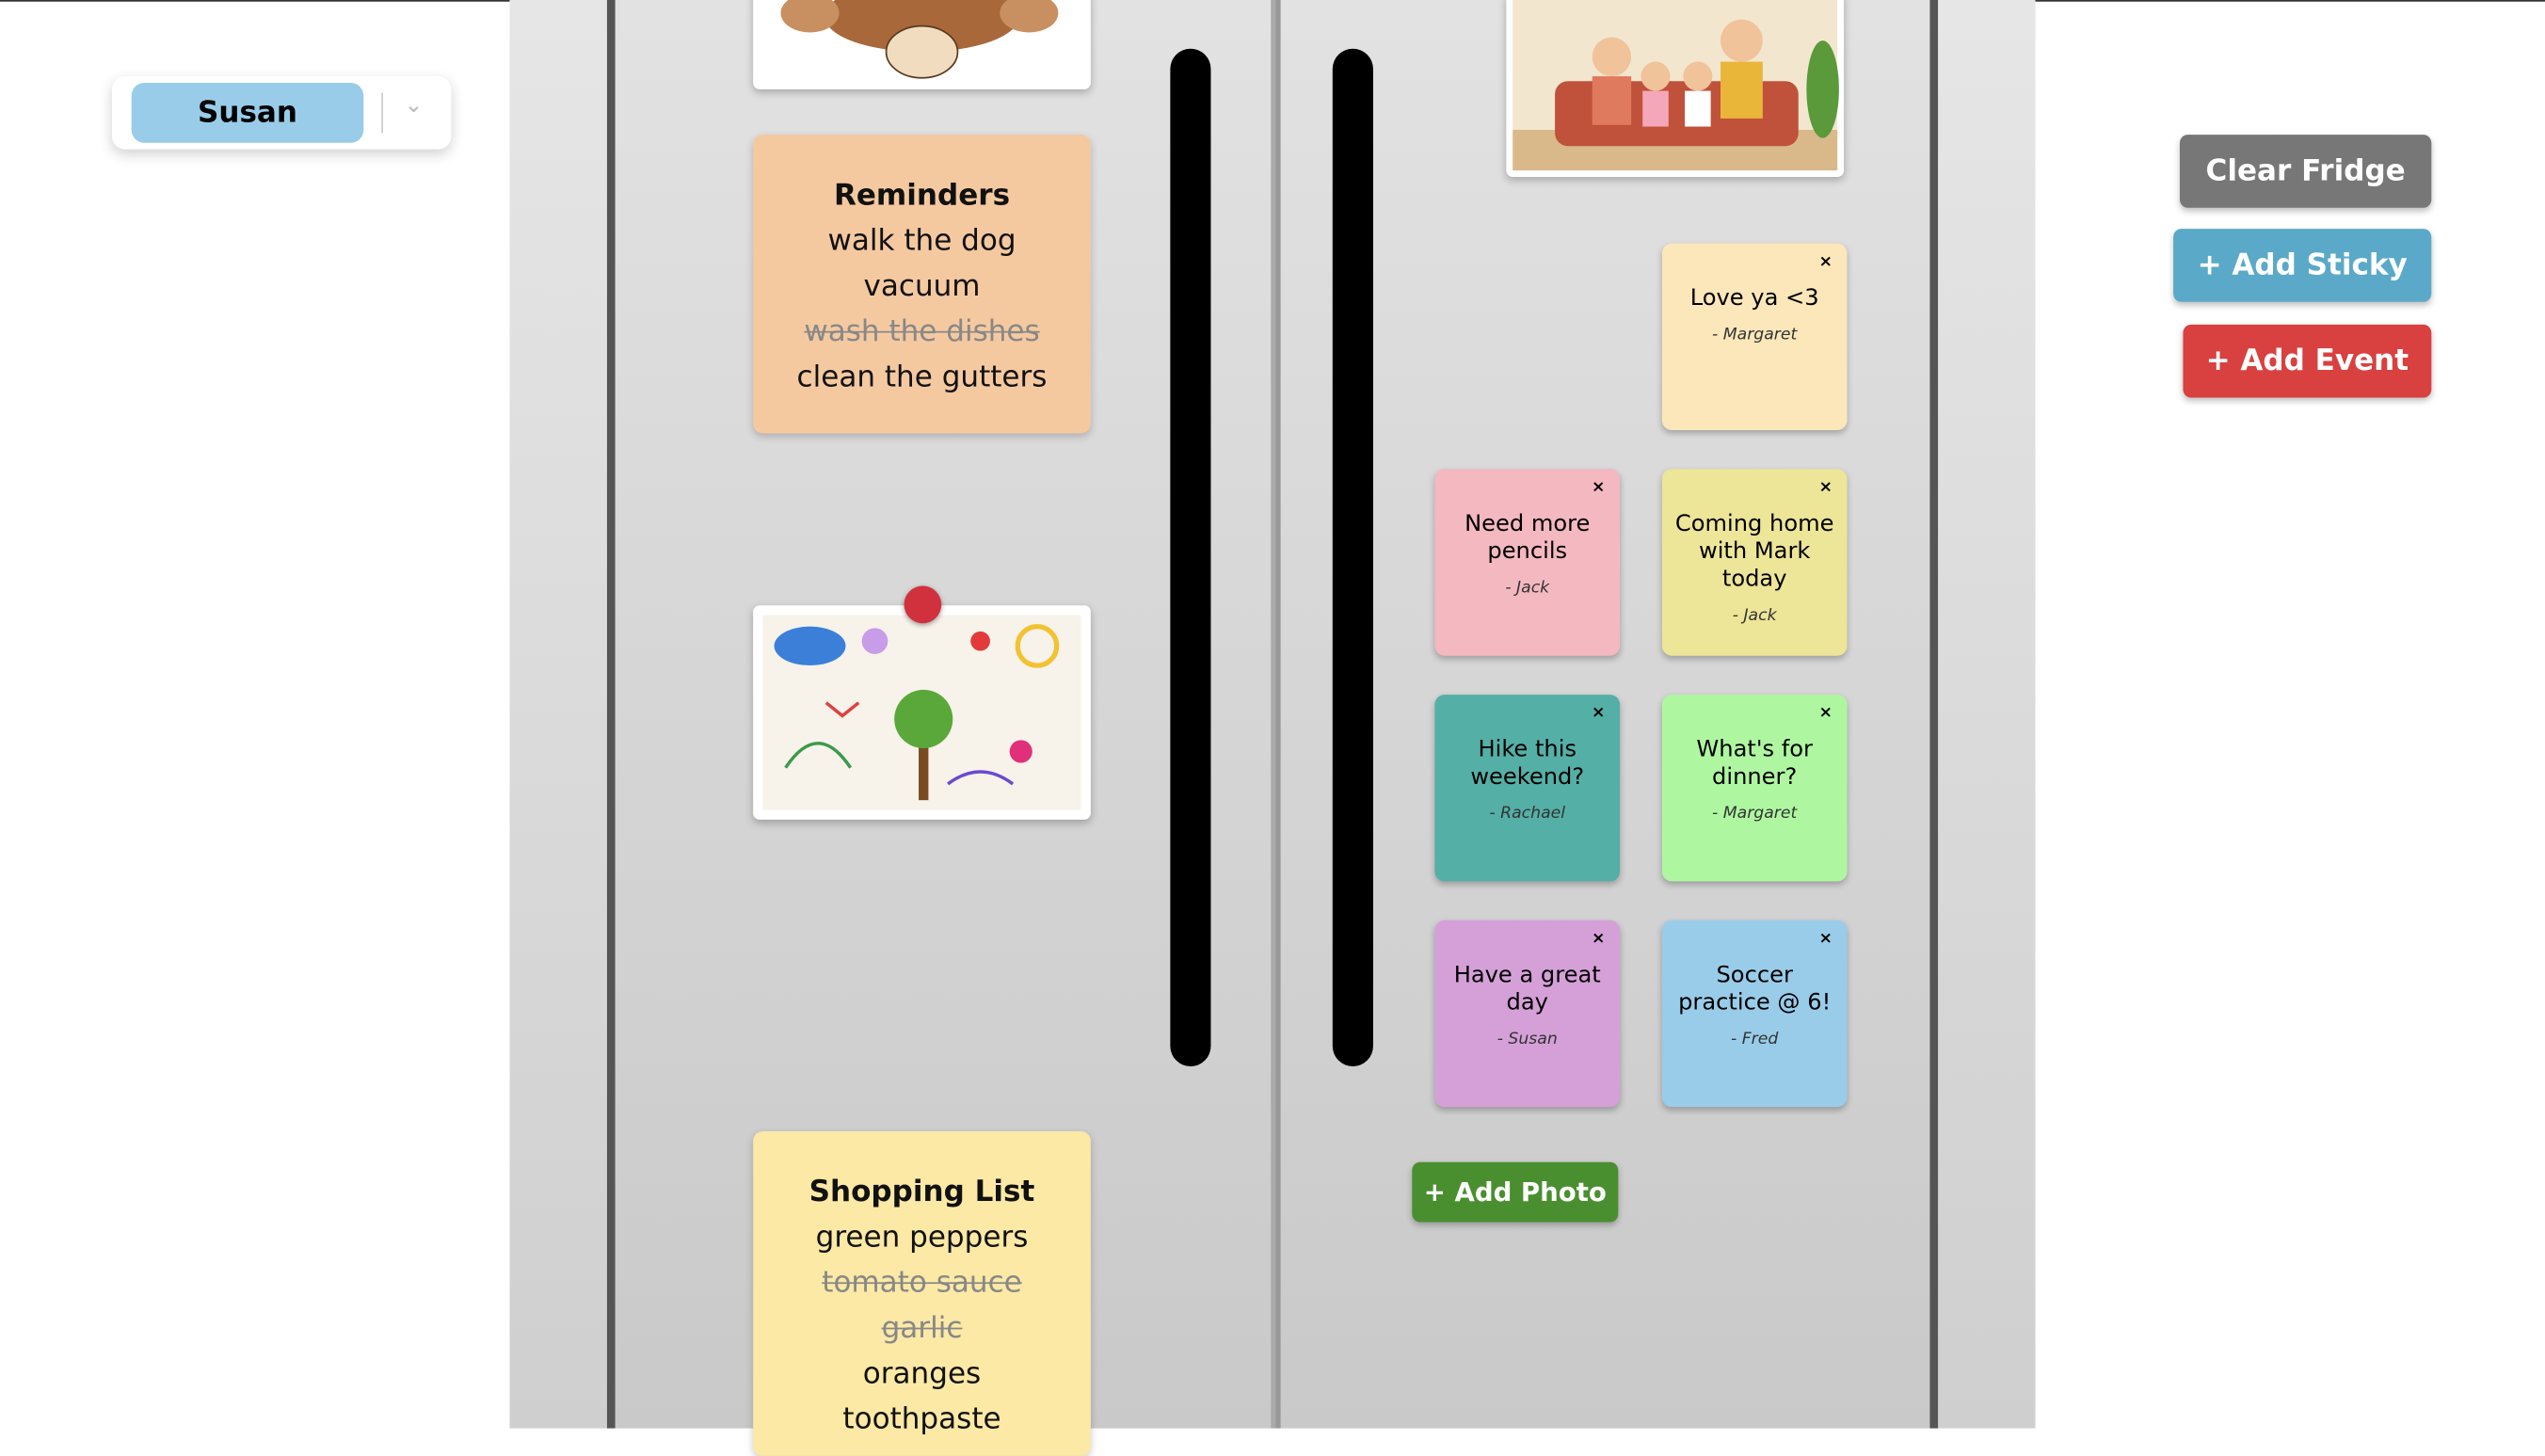 This screenshot has height=1456, width=2545. I want to click on dog-photo, so click(922, 44).